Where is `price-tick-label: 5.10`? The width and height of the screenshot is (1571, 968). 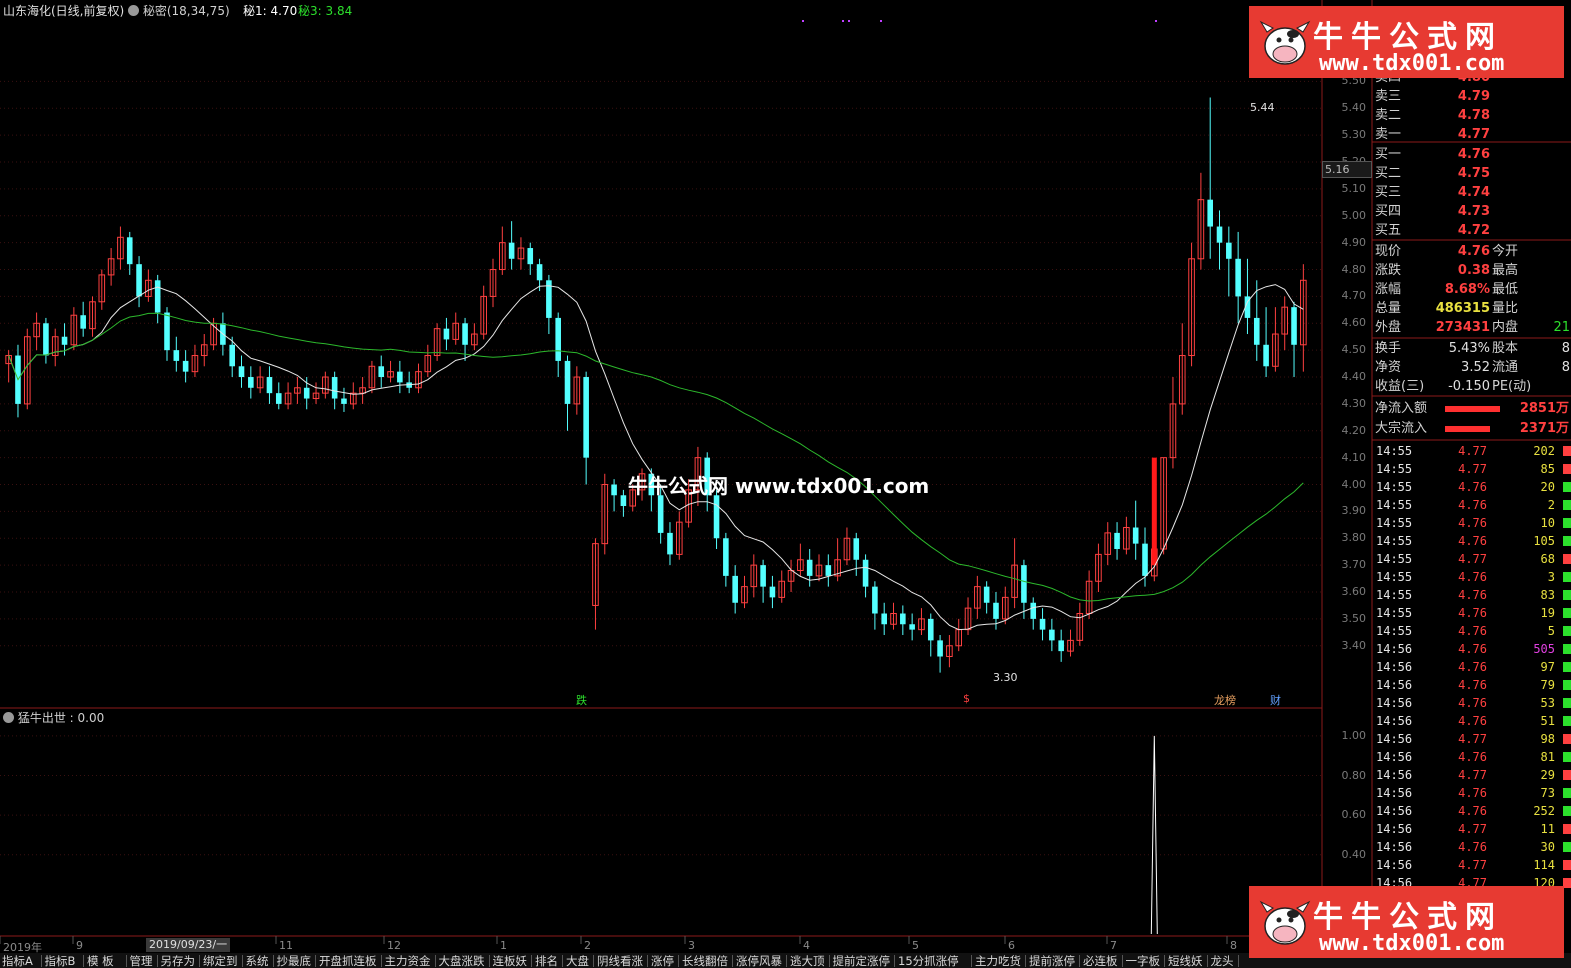
price-tick-label: 5.10 is located at coordinates (1354, 188).